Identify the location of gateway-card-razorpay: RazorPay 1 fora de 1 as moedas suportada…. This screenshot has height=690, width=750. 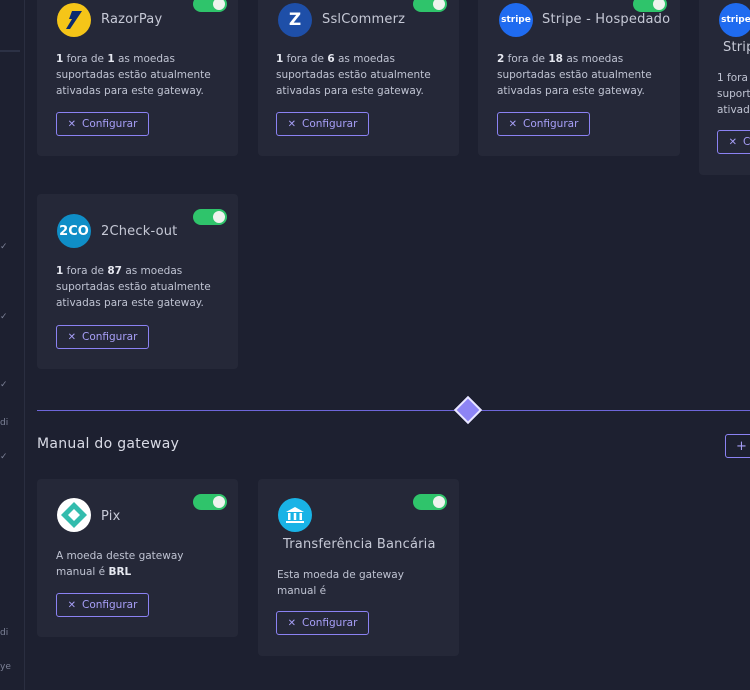
(137, 78).